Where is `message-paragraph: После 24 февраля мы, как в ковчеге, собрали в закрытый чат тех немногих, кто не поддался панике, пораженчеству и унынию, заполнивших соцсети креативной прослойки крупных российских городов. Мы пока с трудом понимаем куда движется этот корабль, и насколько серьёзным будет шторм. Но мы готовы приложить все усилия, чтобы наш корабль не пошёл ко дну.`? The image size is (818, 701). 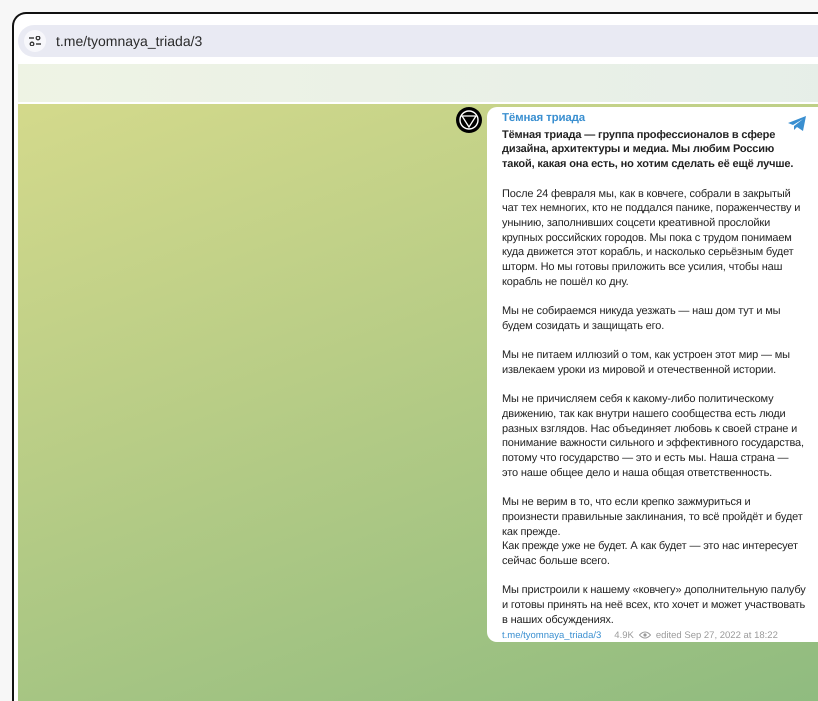
message-paragraph: После 24 февраля мы, как в ковчеге, собрали в закрытый чат тех немногих, кто не поддался панике, пораженчеству и унынию, заполнивших соцсети креативной прослойки крупных российских городов. Мы пока с трудом понимаем куда движется этот корабль, и насколько серьёзным будет шторм. Но мы готовы приложить все усилия, чтобы наш корабль не пошёл ко дну. is located at coordinates (652, 238).